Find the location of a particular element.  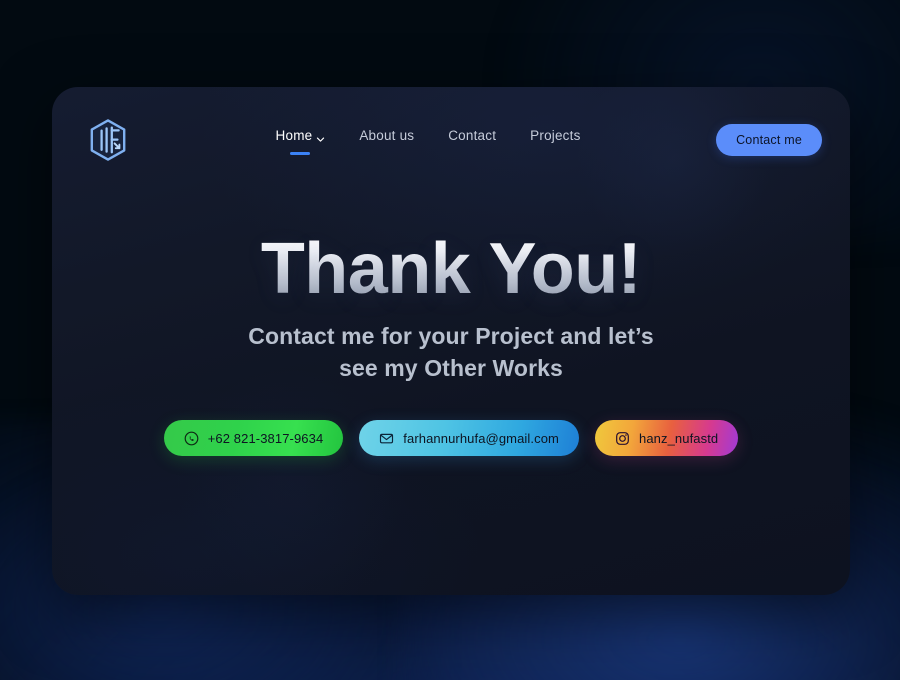

whatsapp-contact-button: +62 821-3817-9634 is located at coordinates (253, 438).